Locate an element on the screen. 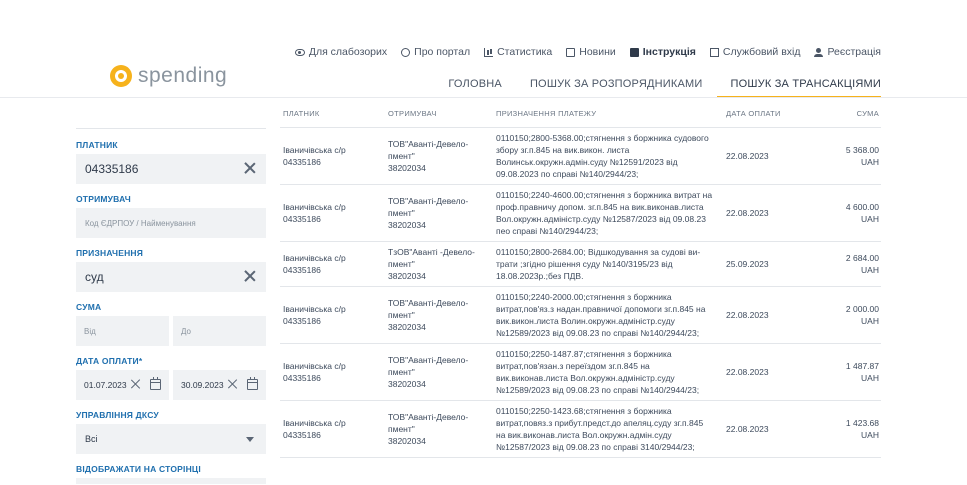 The height and width of the screenshot is (485, 967). per-page-label: ВІДОБРАЖАТИ НА СТОРІНЦІ is located at coordinates (138, 469).